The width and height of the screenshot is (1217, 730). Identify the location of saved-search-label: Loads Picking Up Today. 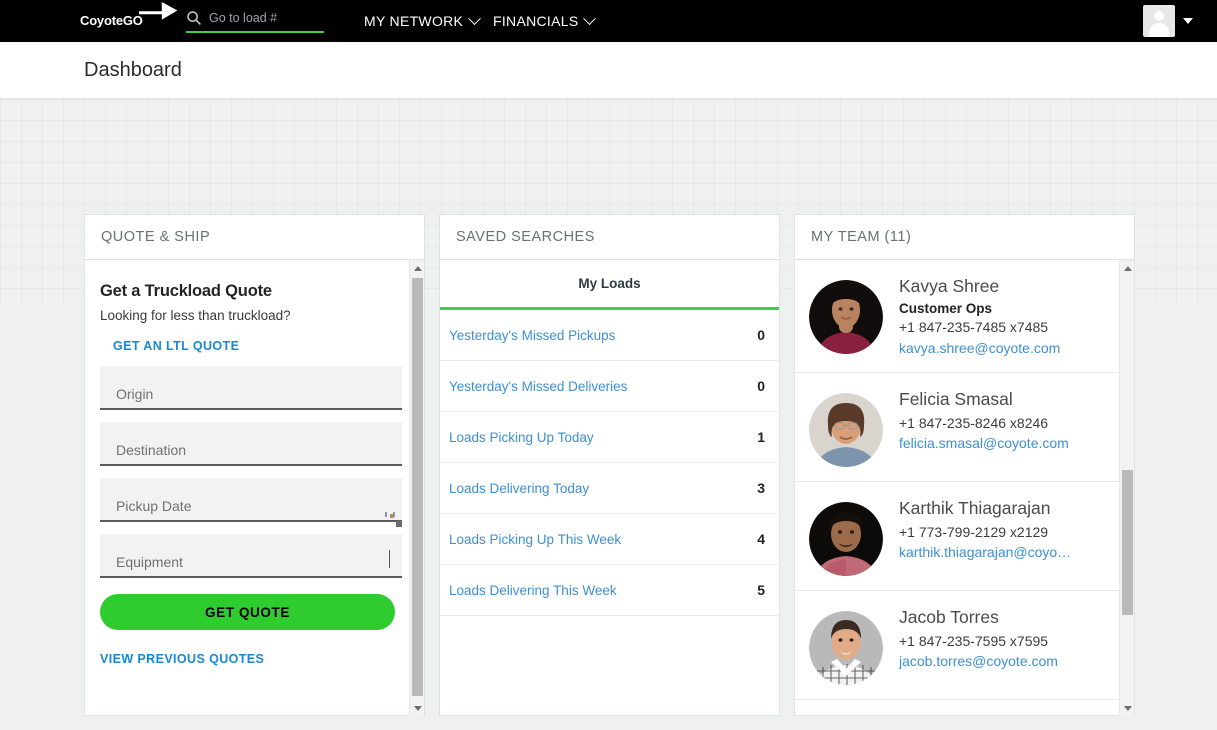
(521, 437).